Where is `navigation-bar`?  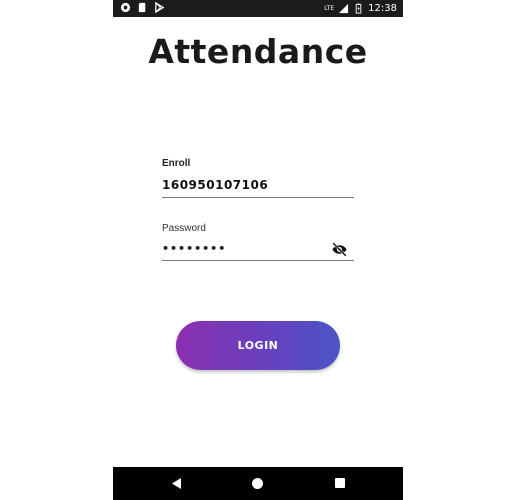
navigation-bar is located at coordinates (258, 483).